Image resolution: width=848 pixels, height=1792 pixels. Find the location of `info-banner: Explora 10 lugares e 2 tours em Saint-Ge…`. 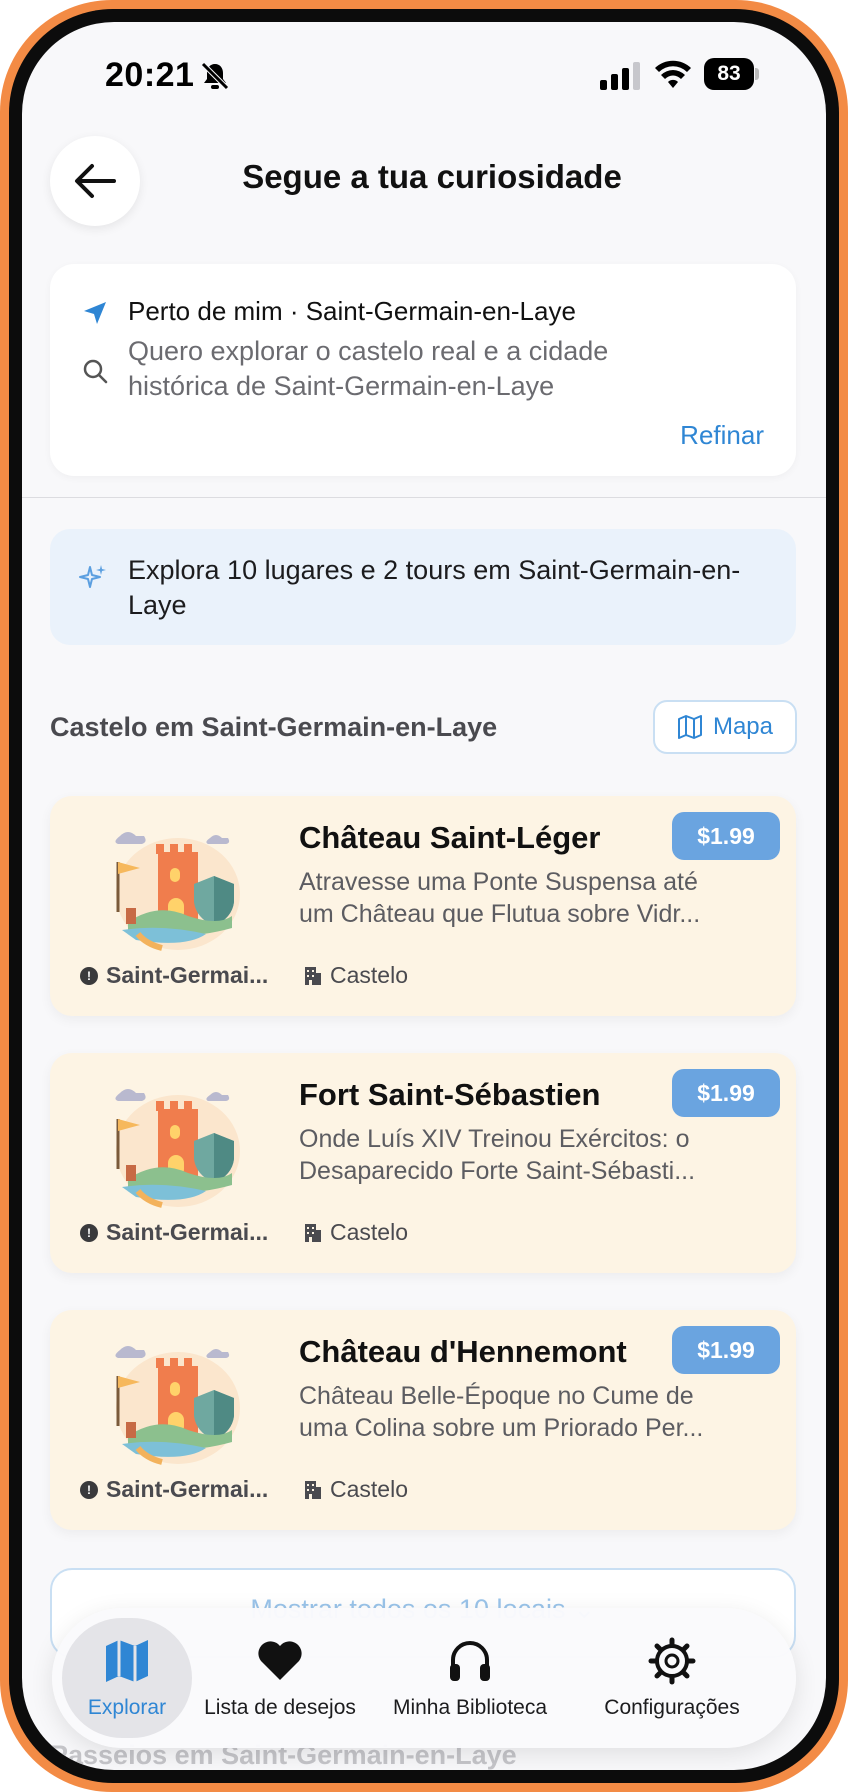

info-banner: Explora 10 lugares e 2 tours em Saint-Ge… is located at coordinates (423, 587).